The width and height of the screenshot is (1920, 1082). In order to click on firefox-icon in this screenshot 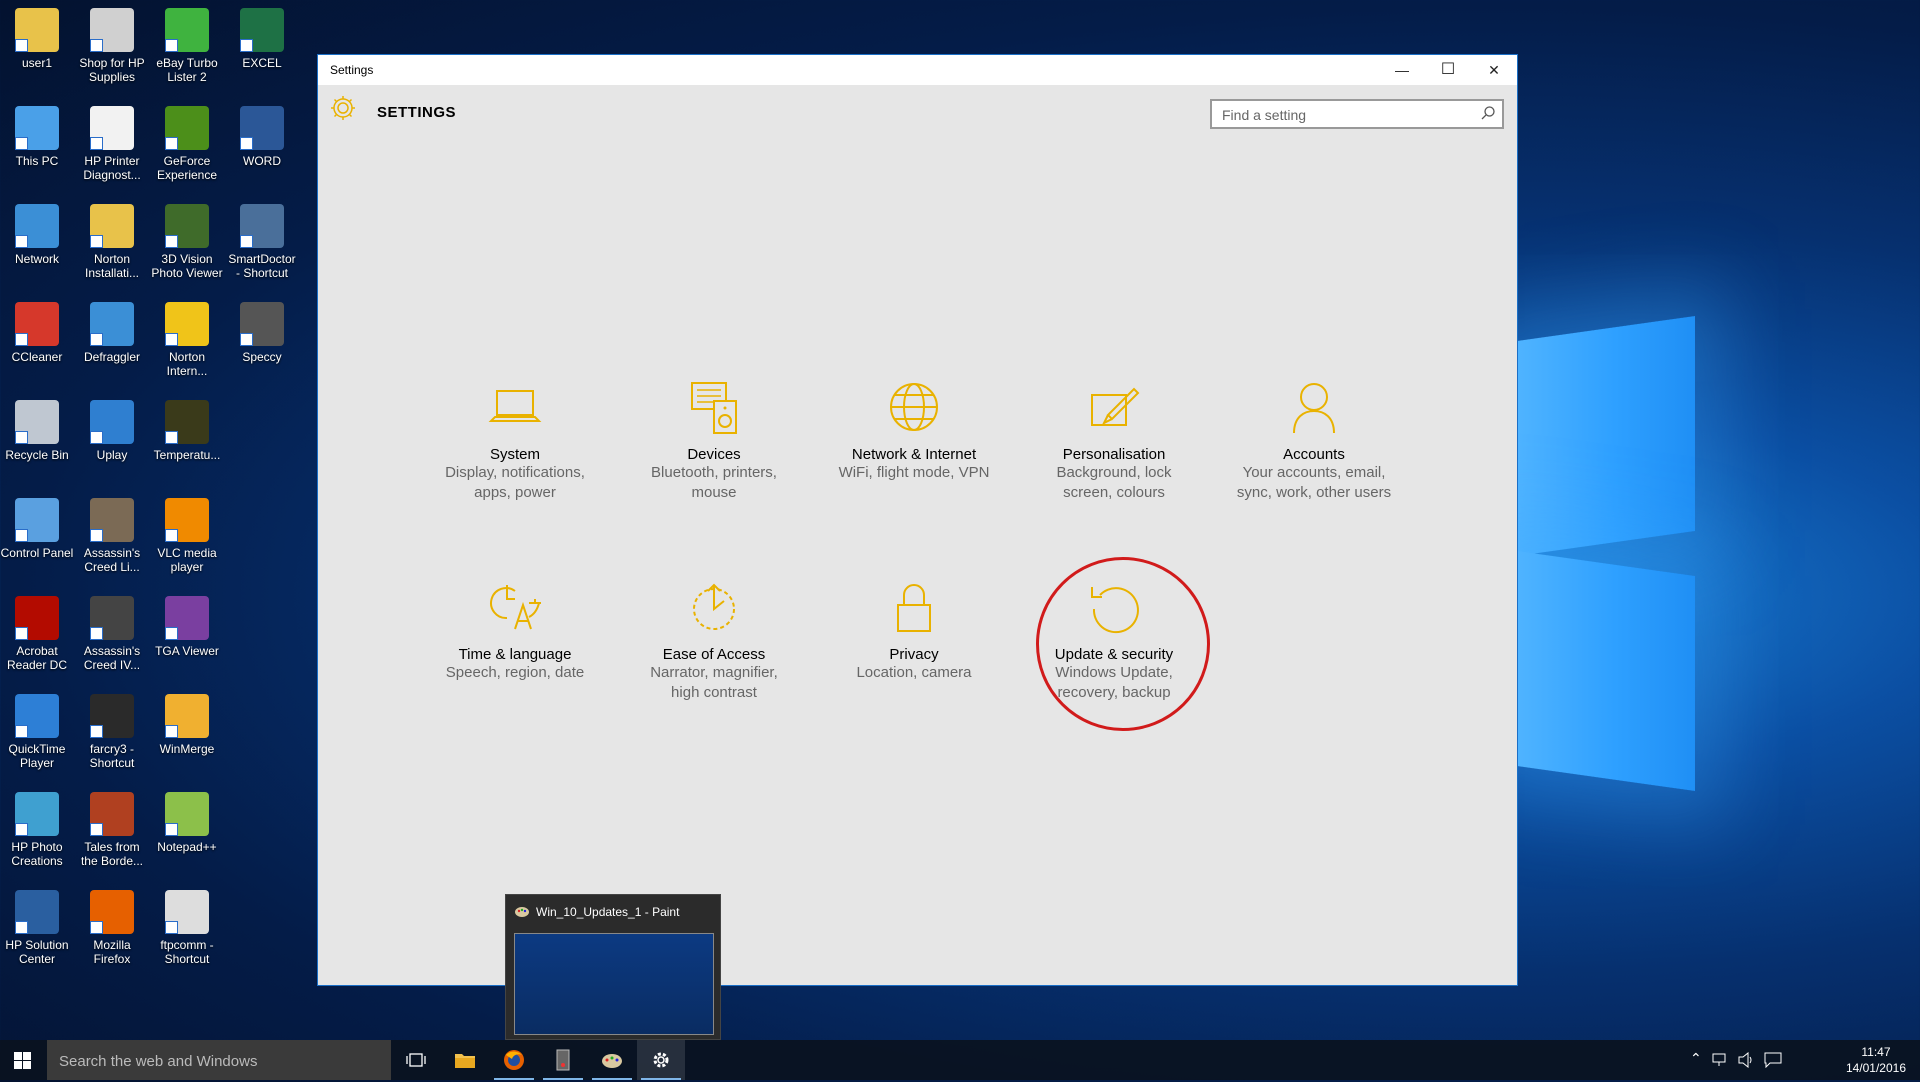, I will do `click(514, 1060)`.